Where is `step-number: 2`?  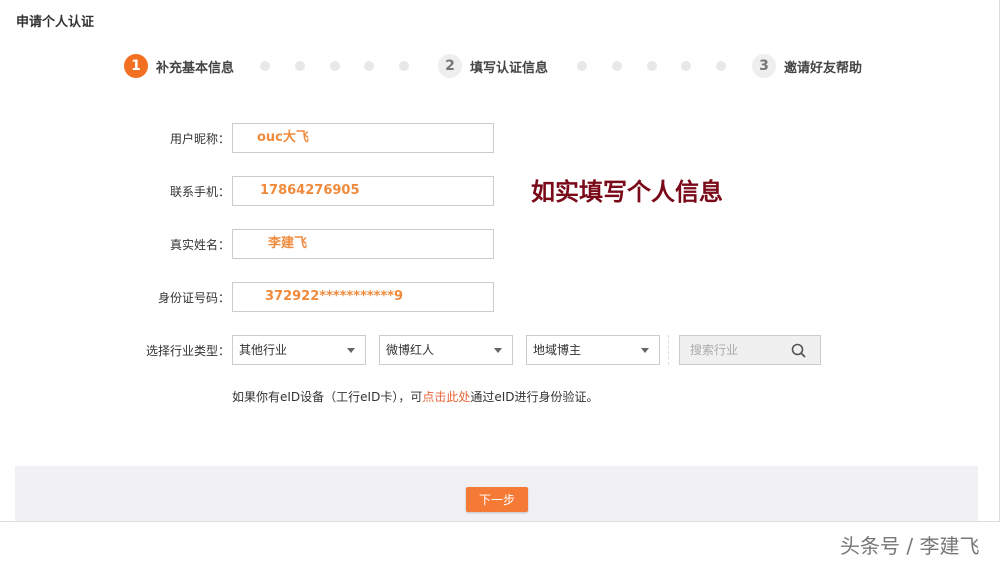
step-number: 2 is located at coordinates (450, 66).